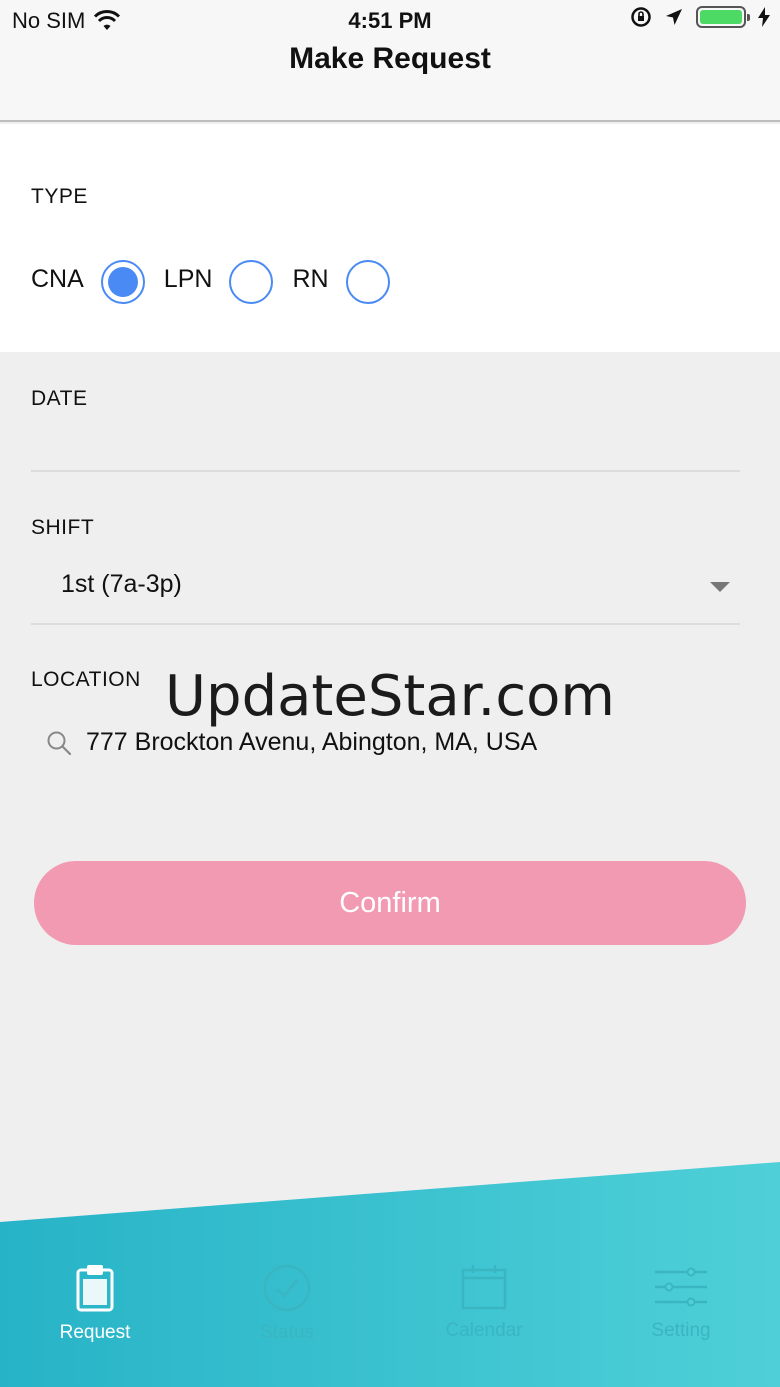 This screenshot has width=780, height=1387. What do you see at coordinates (367, 282) in the screenshot?
I see `radio-rn` at bounding box center [367, 282].